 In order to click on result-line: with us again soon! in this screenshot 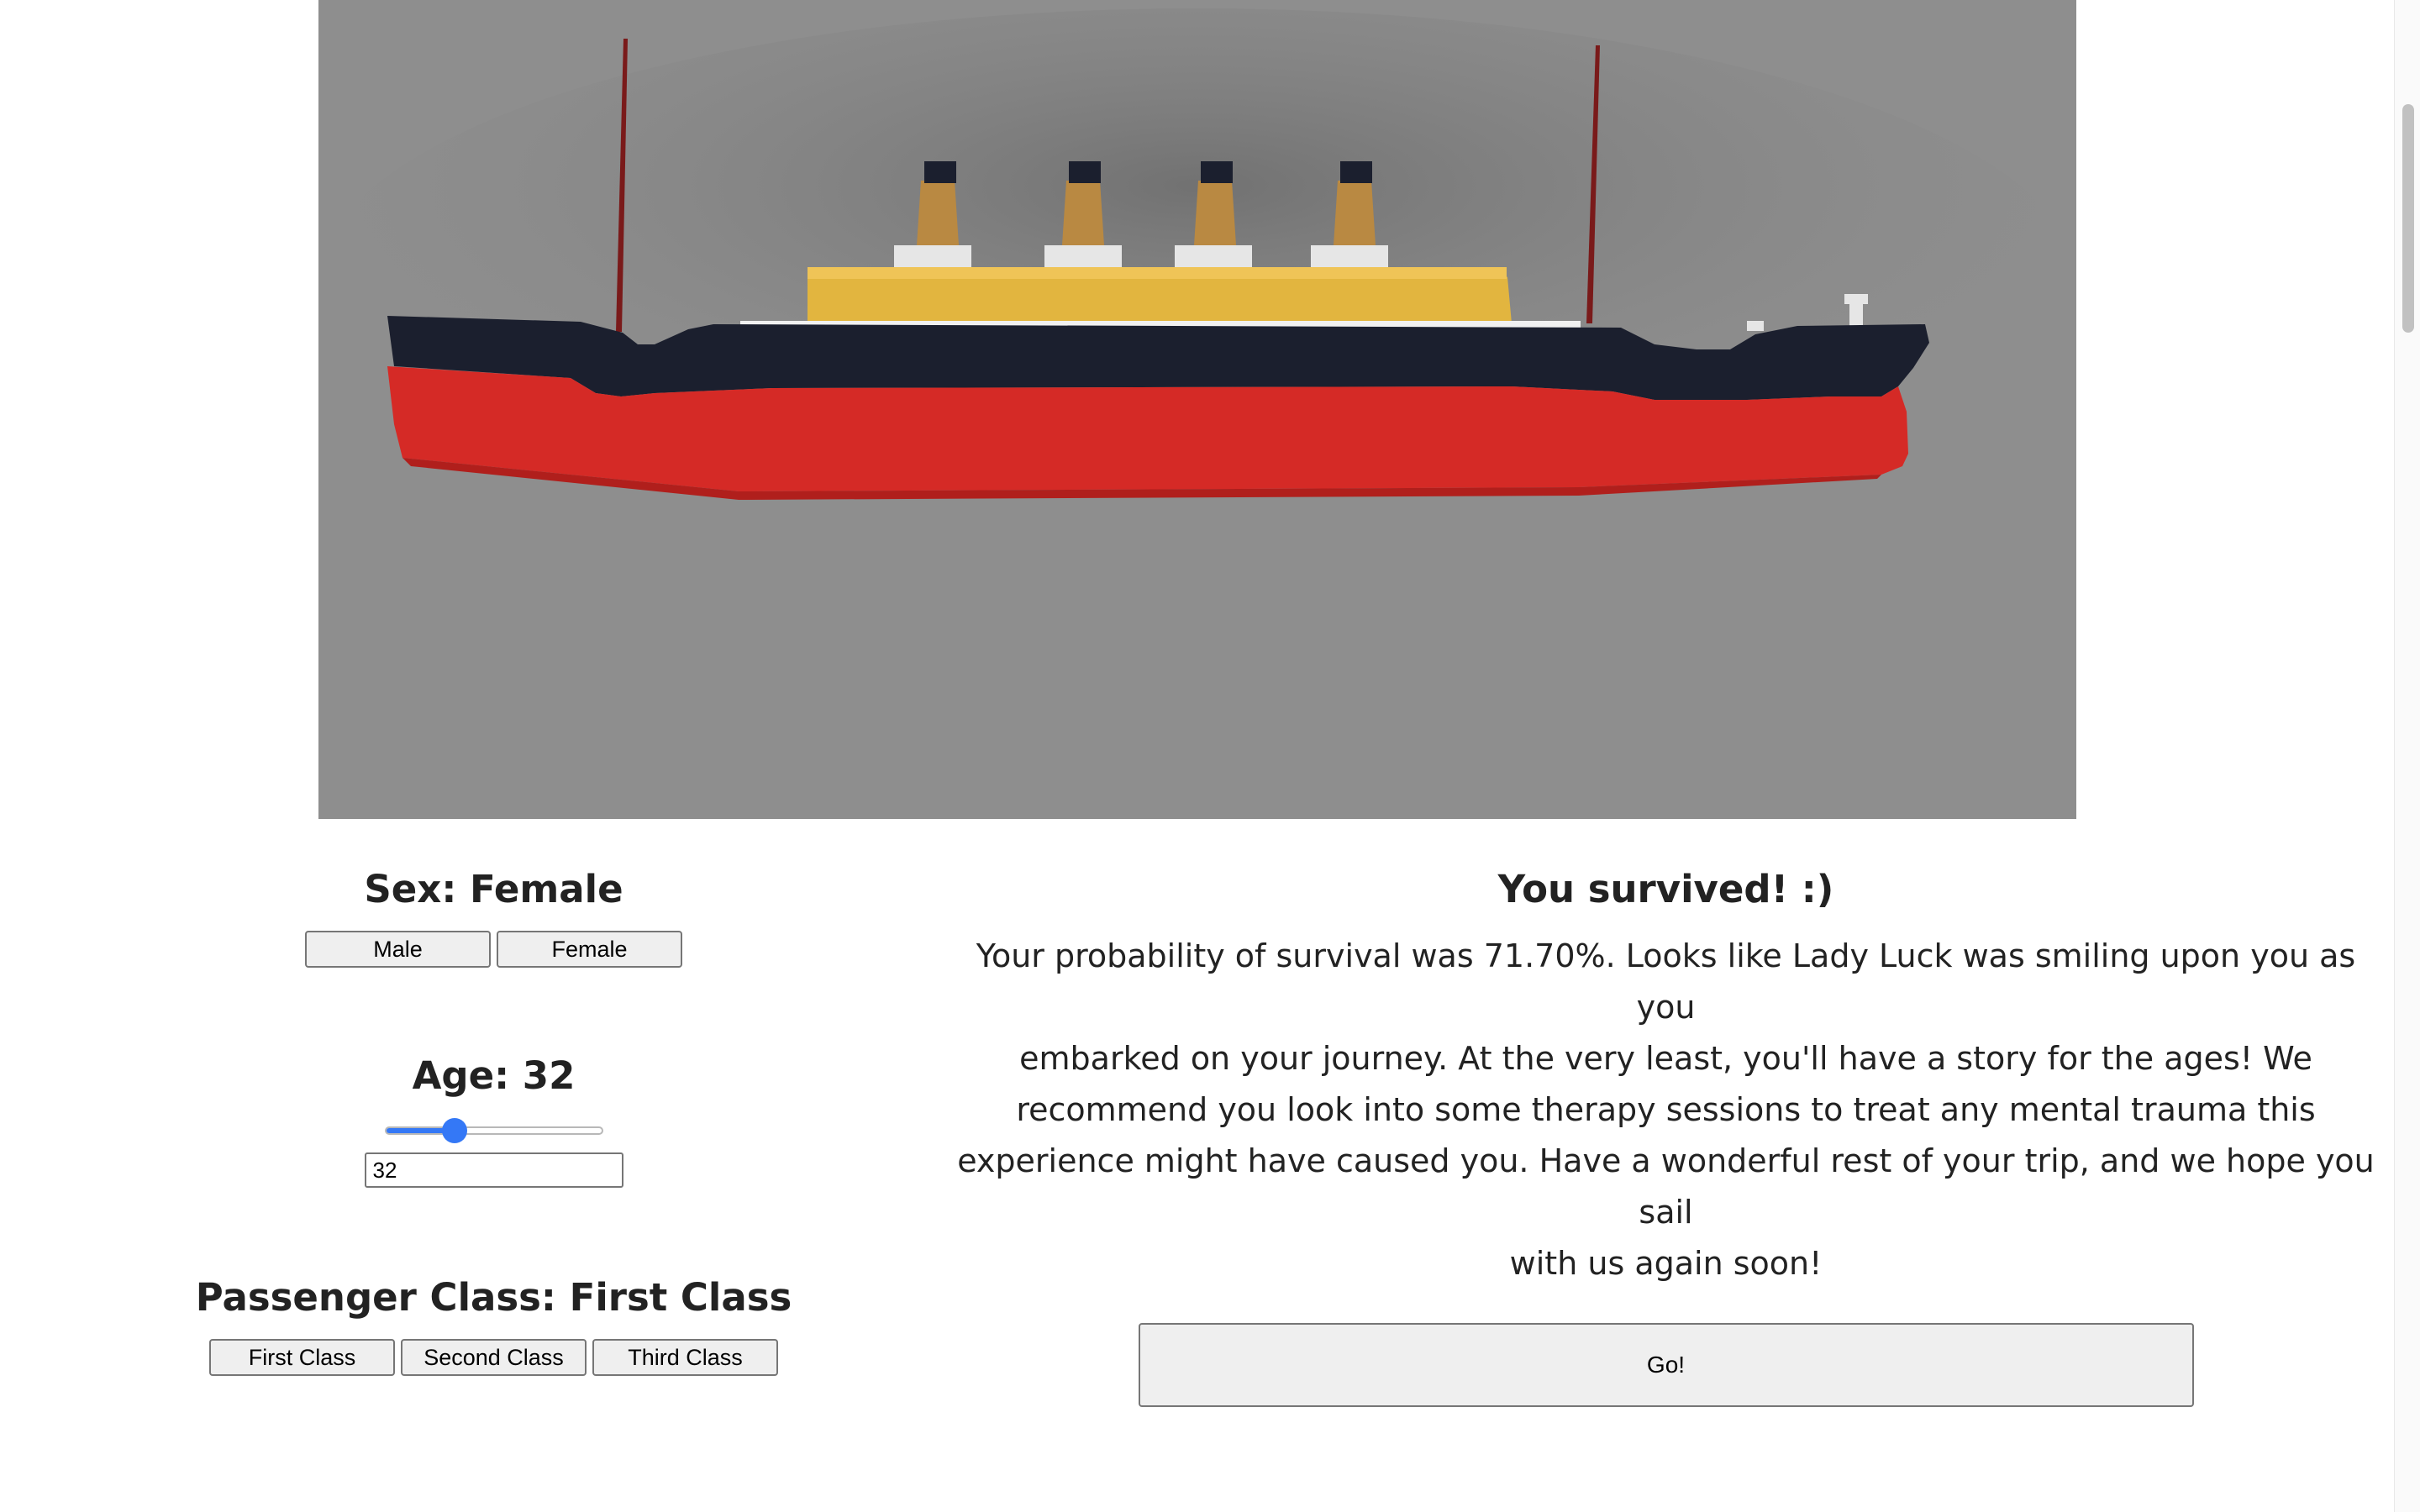, I will do `click(1666, 1263)`.